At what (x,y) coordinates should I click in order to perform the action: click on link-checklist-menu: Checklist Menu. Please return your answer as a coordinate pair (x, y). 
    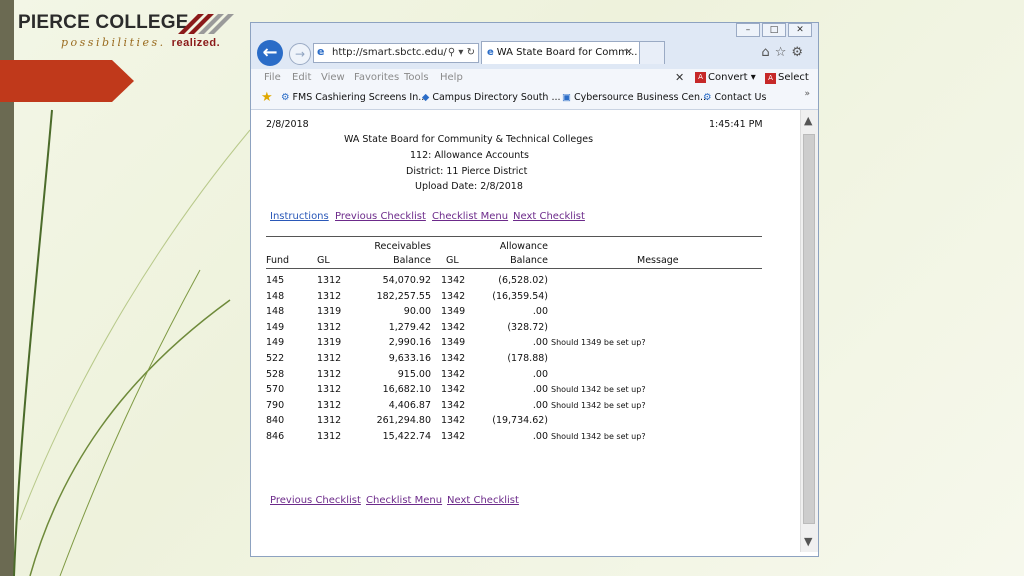
    Looking at the image, I should click on (470, 216).